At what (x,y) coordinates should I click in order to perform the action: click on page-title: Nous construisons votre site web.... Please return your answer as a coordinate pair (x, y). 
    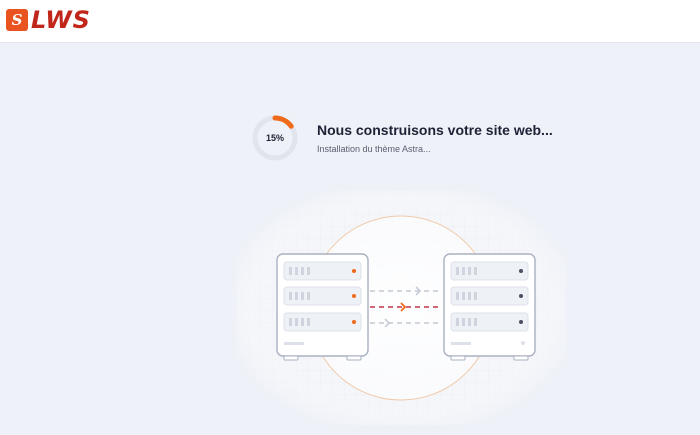
    Looking at the image, I should click on (435, 130).